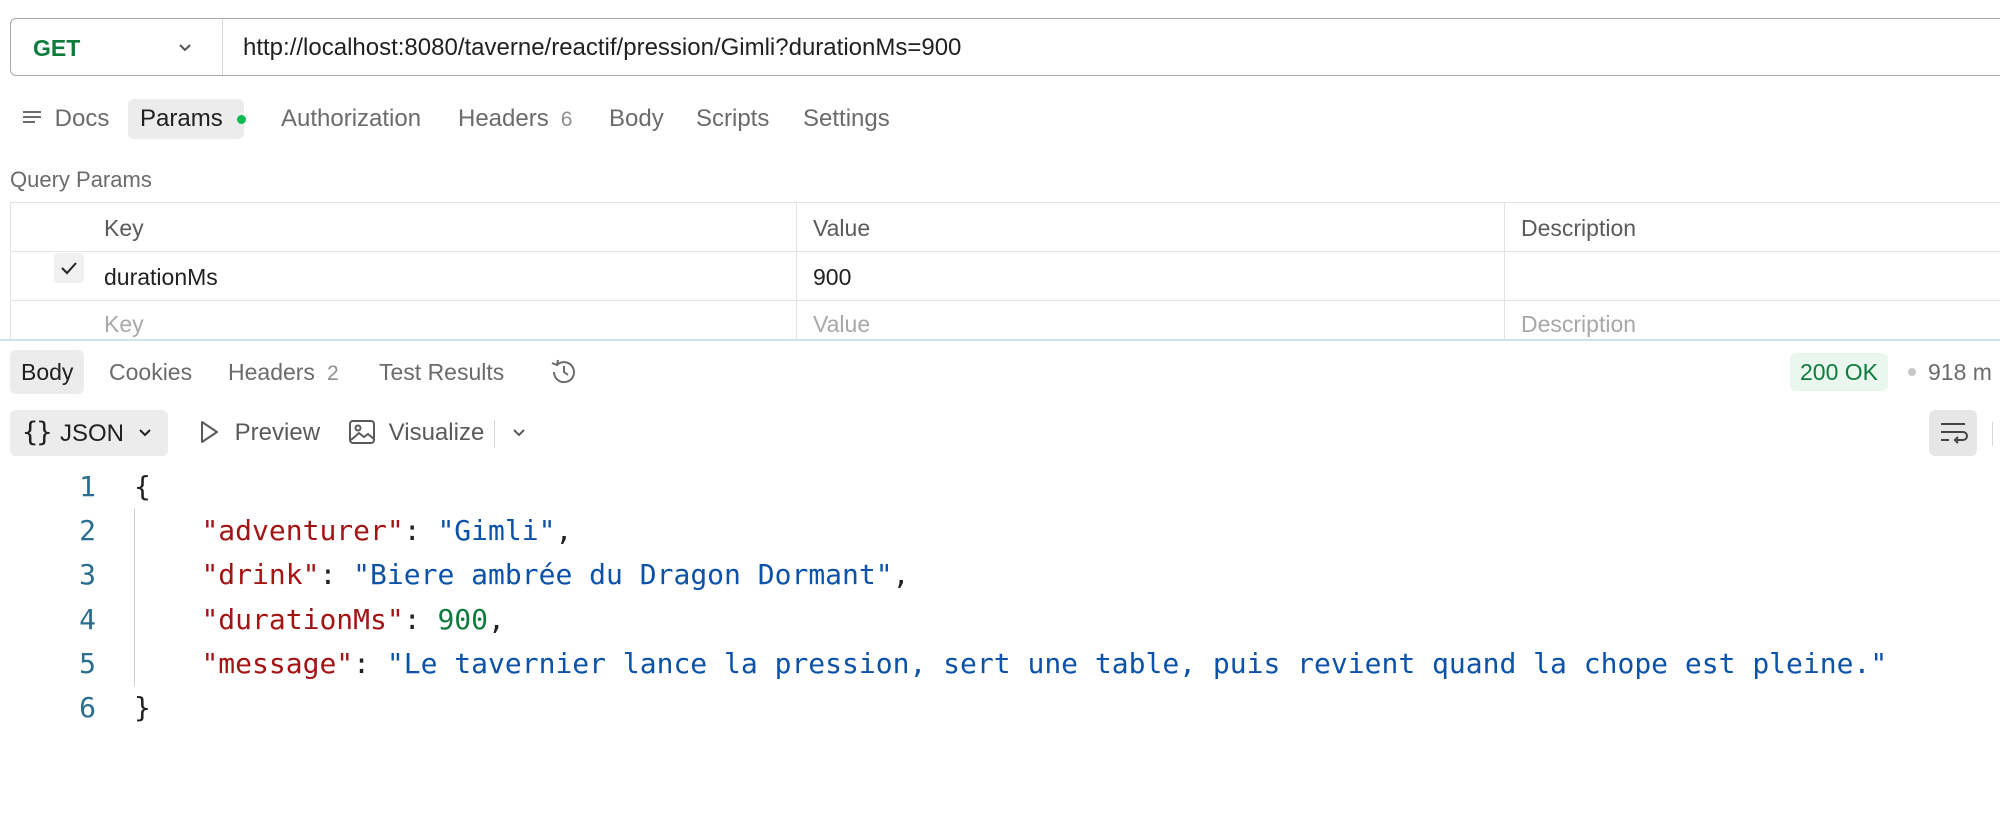  Describe the element at coordinates (87, 707) in the screenshot. I see `line-number: 6` at that location.